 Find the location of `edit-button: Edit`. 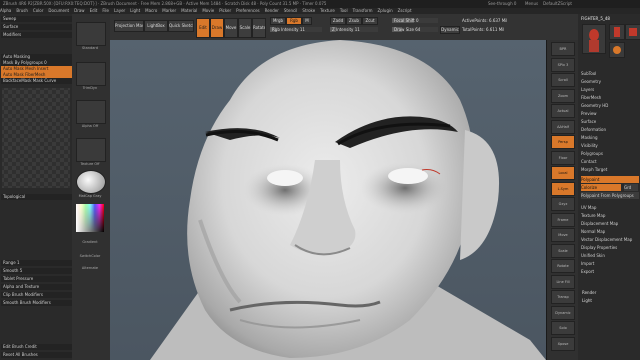

edit-button: Edit is located at coordinates (203, 28).